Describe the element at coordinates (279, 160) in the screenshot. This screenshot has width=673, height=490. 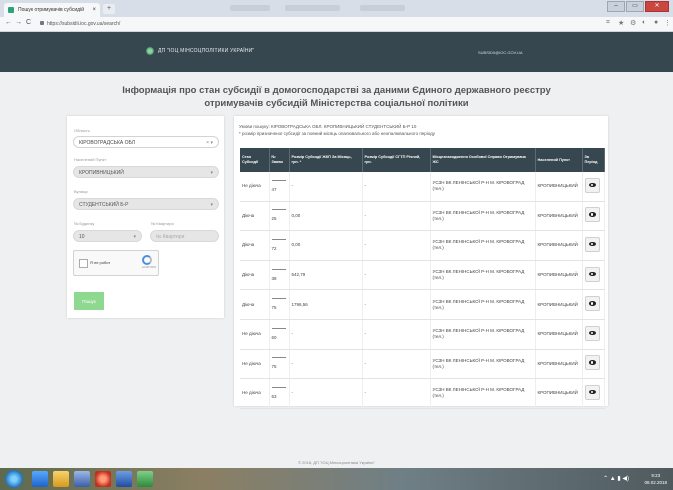
I see `column-header: № Заяви` at that location.